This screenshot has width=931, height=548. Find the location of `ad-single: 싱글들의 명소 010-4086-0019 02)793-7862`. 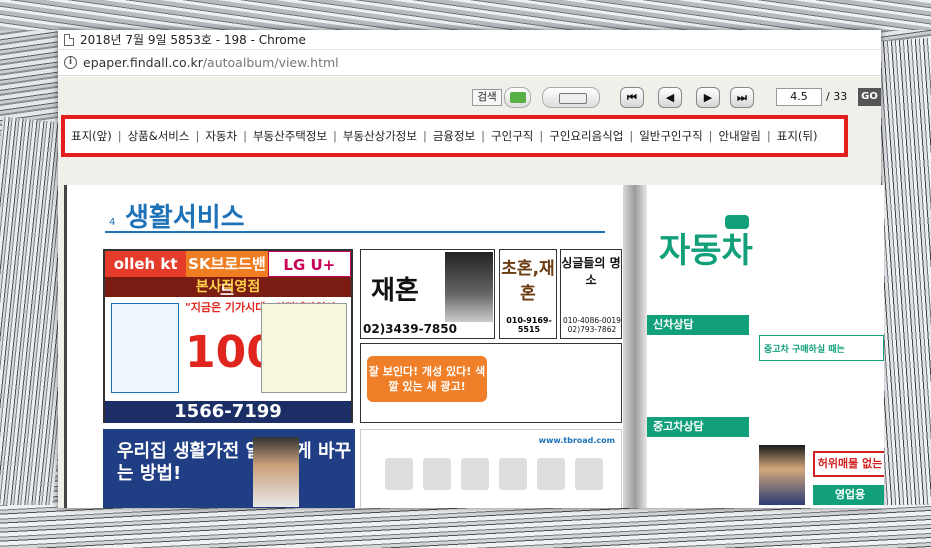

ad-single: 싱글들의 명소 010-4086-0019 02)793-7862 is located at coordinates (591, 294).